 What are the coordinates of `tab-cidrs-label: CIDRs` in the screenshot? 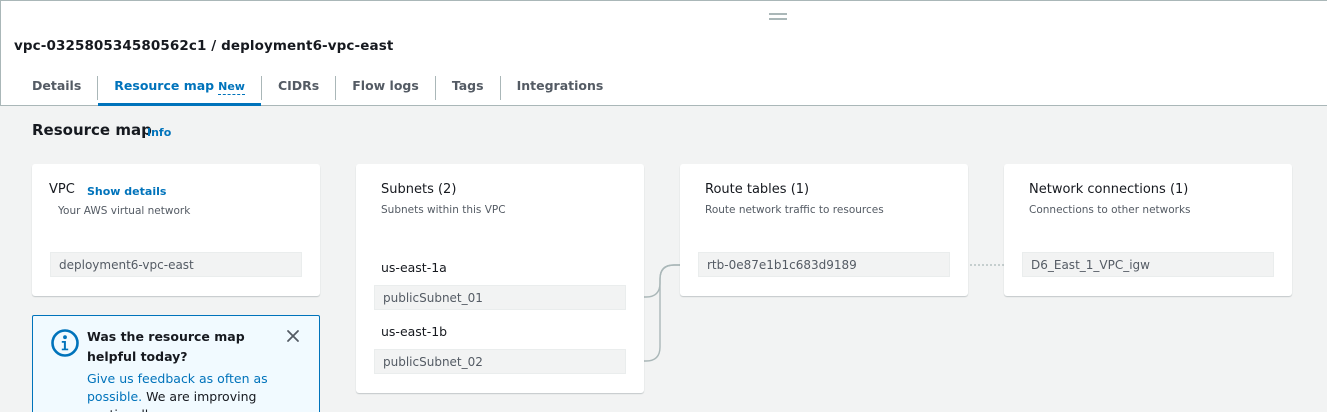 It's located at (298, 85).